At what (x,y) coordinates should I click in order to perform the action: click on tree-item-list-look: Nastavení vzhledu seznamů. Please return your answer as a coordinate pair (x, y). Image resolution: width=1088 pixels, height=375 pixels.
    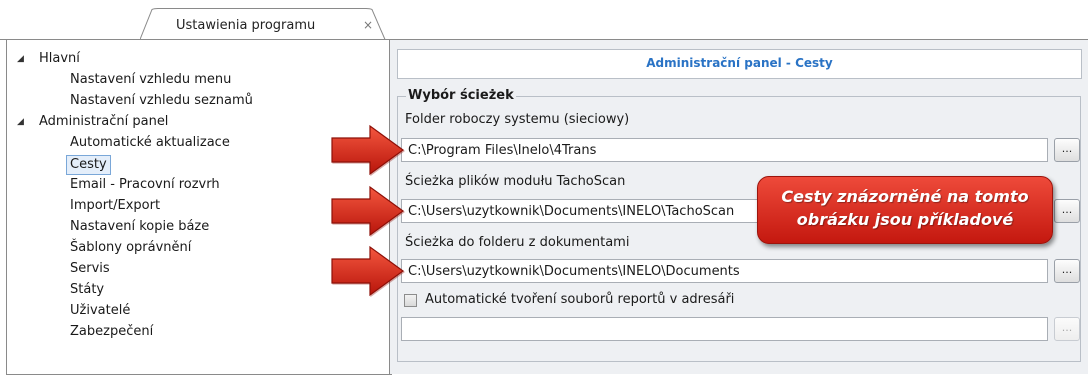
    Looking at the image, I should click on (161, 101).